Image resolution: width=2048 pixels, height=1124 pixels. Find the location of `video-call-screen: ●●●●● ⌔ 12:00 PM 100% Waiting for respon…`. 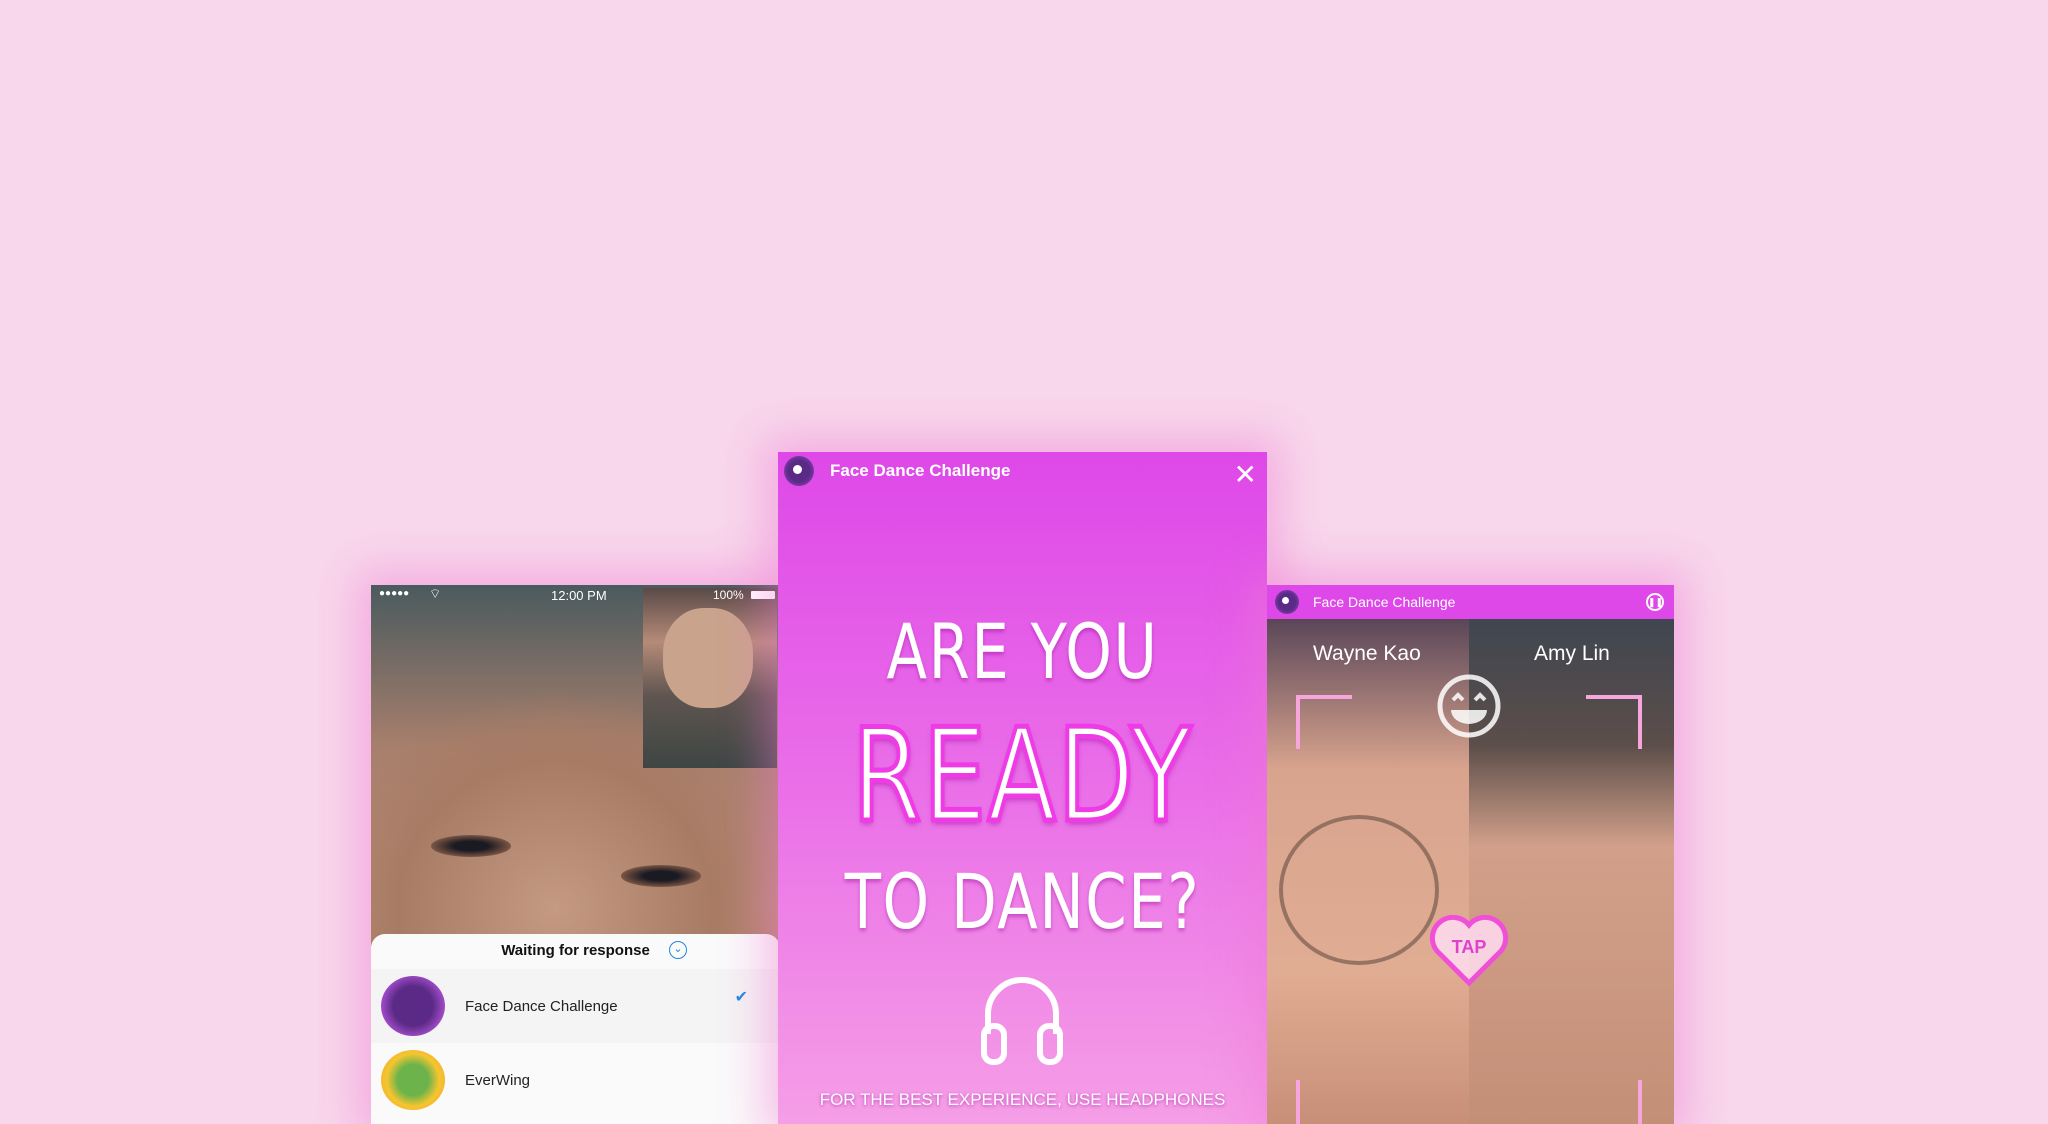

video-call-screen: ●●●●● ⌔ 12:00 PM 100% Waiting for respon… is located at coordinates (575, 854).